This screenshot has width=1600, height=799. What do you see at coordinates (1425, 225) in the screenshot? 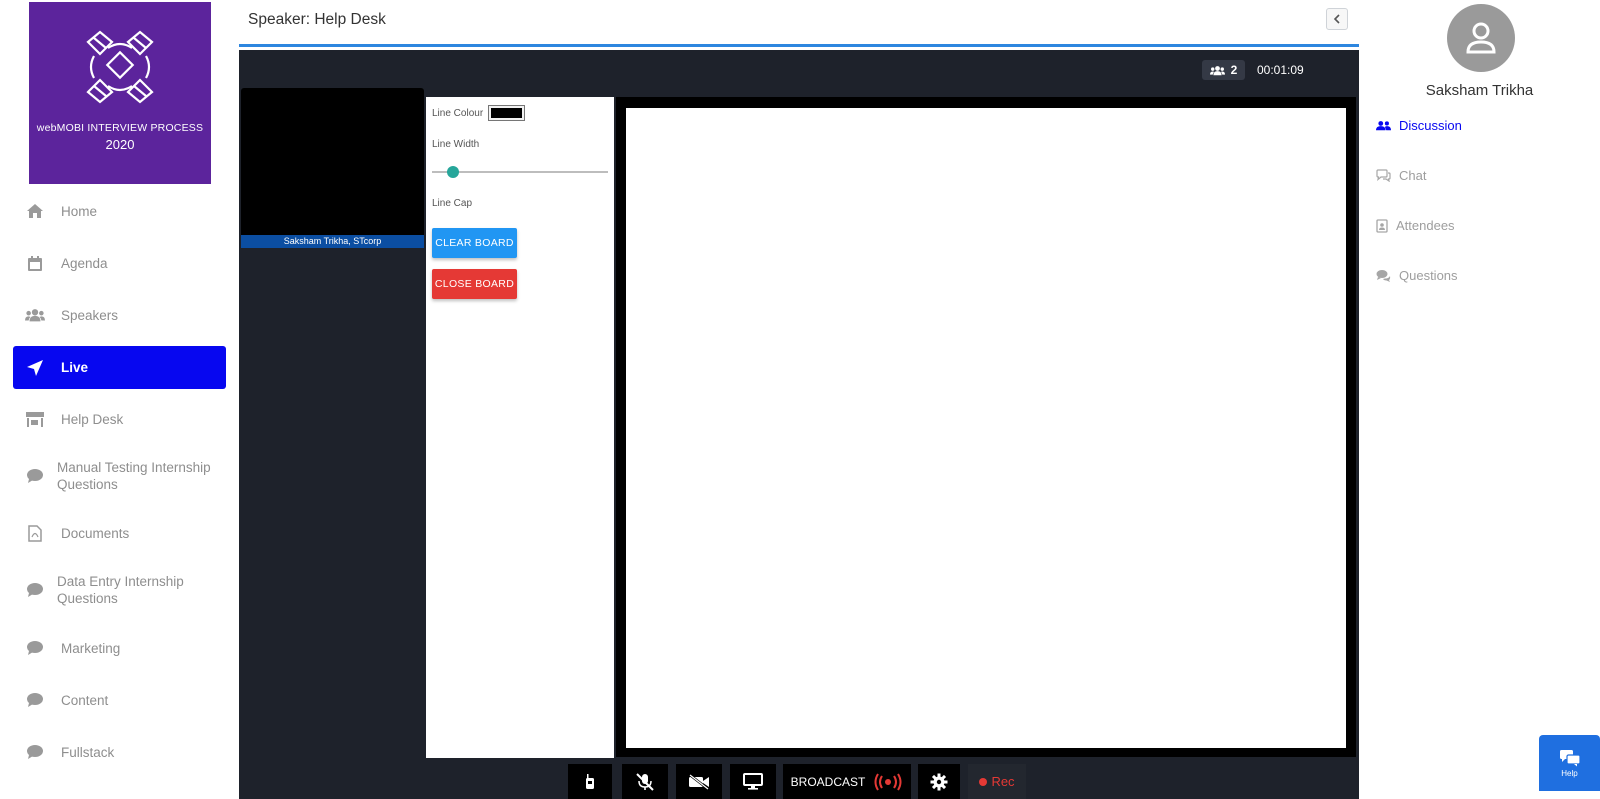
I see `tab-label: Attendees` at bounding box center [1425, 225].